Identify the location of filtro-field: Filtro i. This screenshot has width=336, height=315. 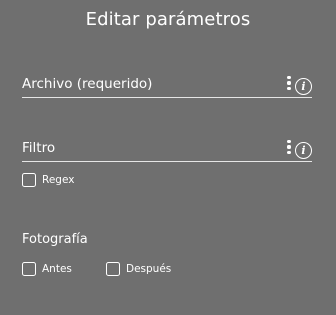
(167, 146).